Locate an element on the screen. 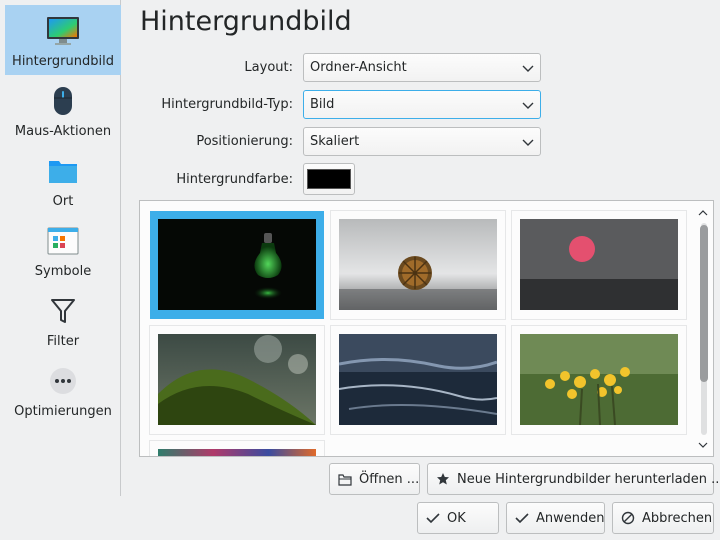 The width and height of the screenshot is (720, 540). color-swatch is located at coordinates (329, 179).